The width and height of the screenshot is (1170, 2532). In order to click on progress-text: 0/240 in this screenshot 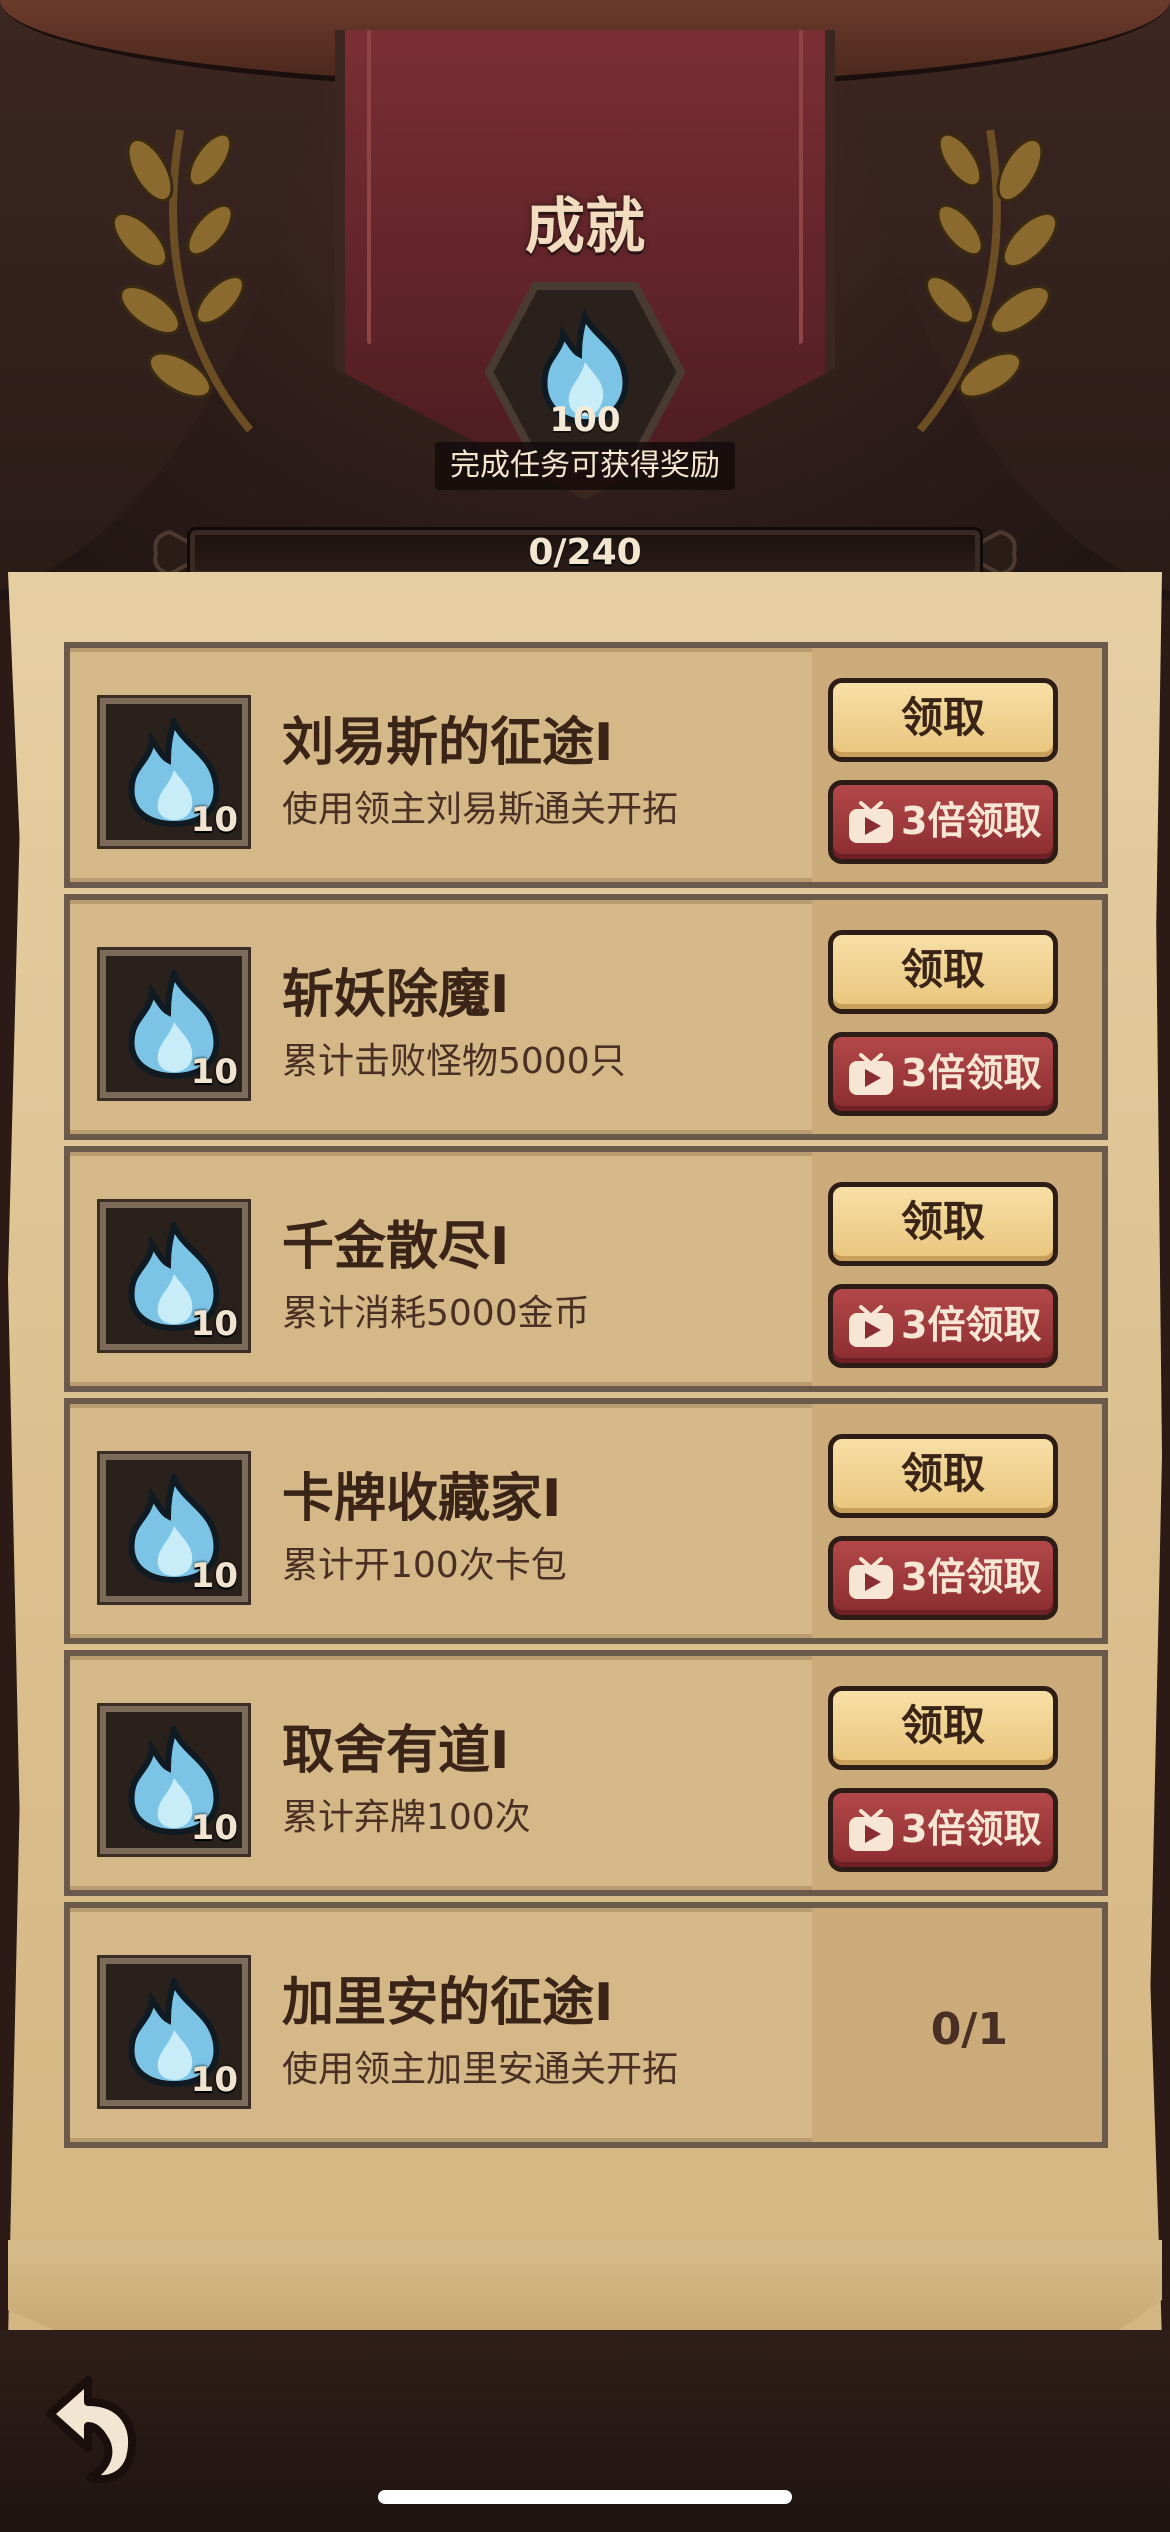, I will do `click(585, 552)`.